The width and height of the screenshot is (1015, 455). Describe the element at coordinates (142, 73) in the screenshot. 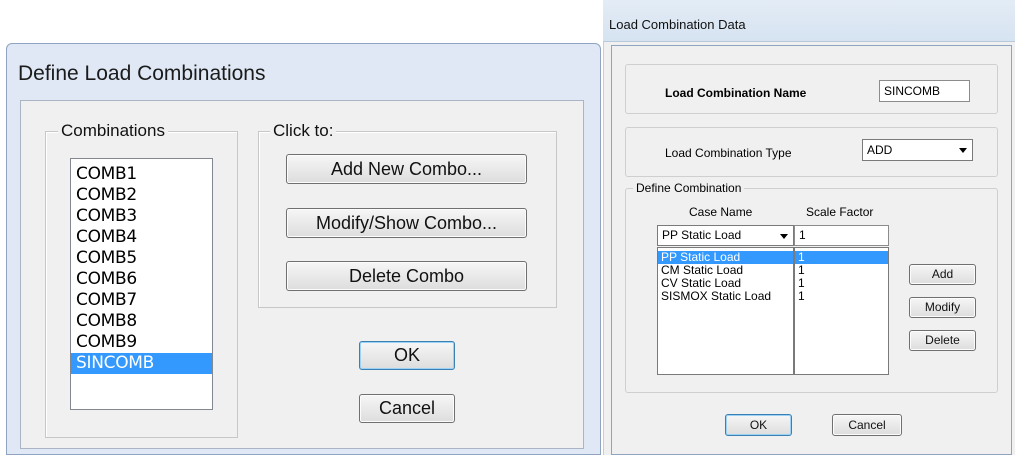

I see `dialog-title: Define Load Combinations` at that location.